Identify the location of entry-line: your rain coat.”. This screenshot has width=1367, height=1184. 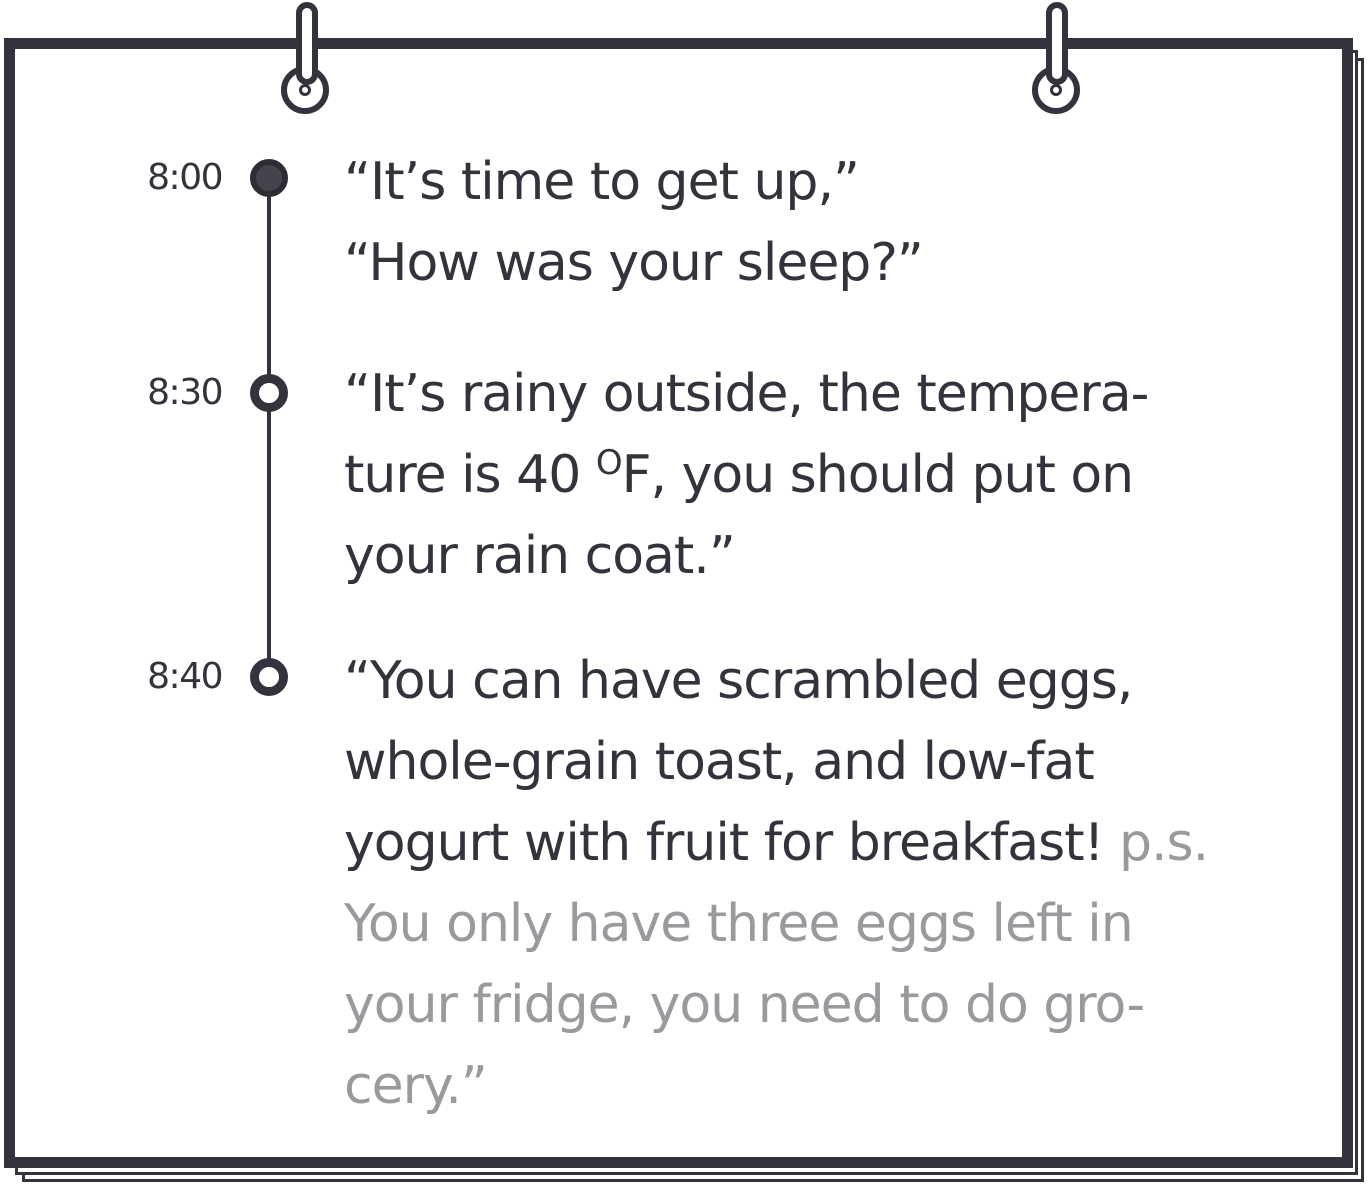
(540, 556).